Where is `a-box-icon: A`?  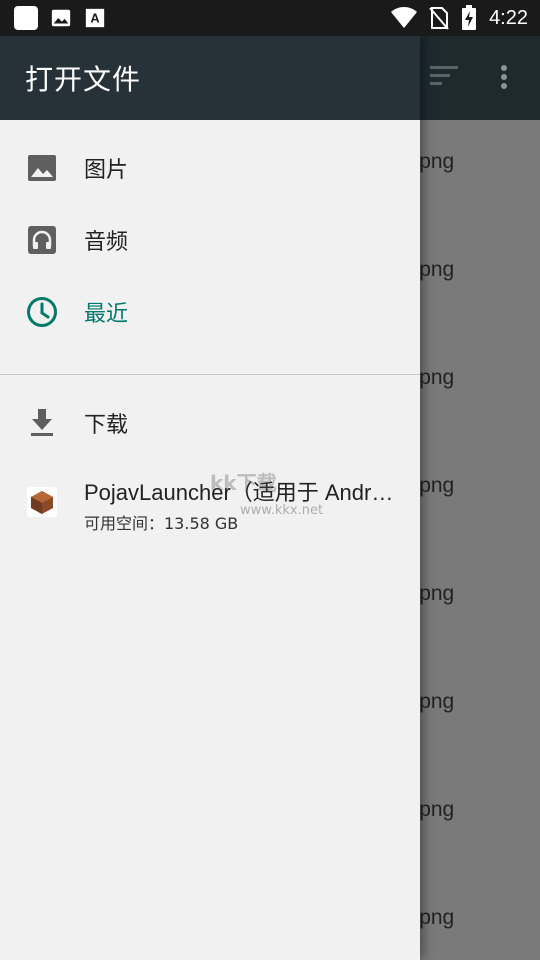 a-box-icon: A is located at coordinates (95, 18).